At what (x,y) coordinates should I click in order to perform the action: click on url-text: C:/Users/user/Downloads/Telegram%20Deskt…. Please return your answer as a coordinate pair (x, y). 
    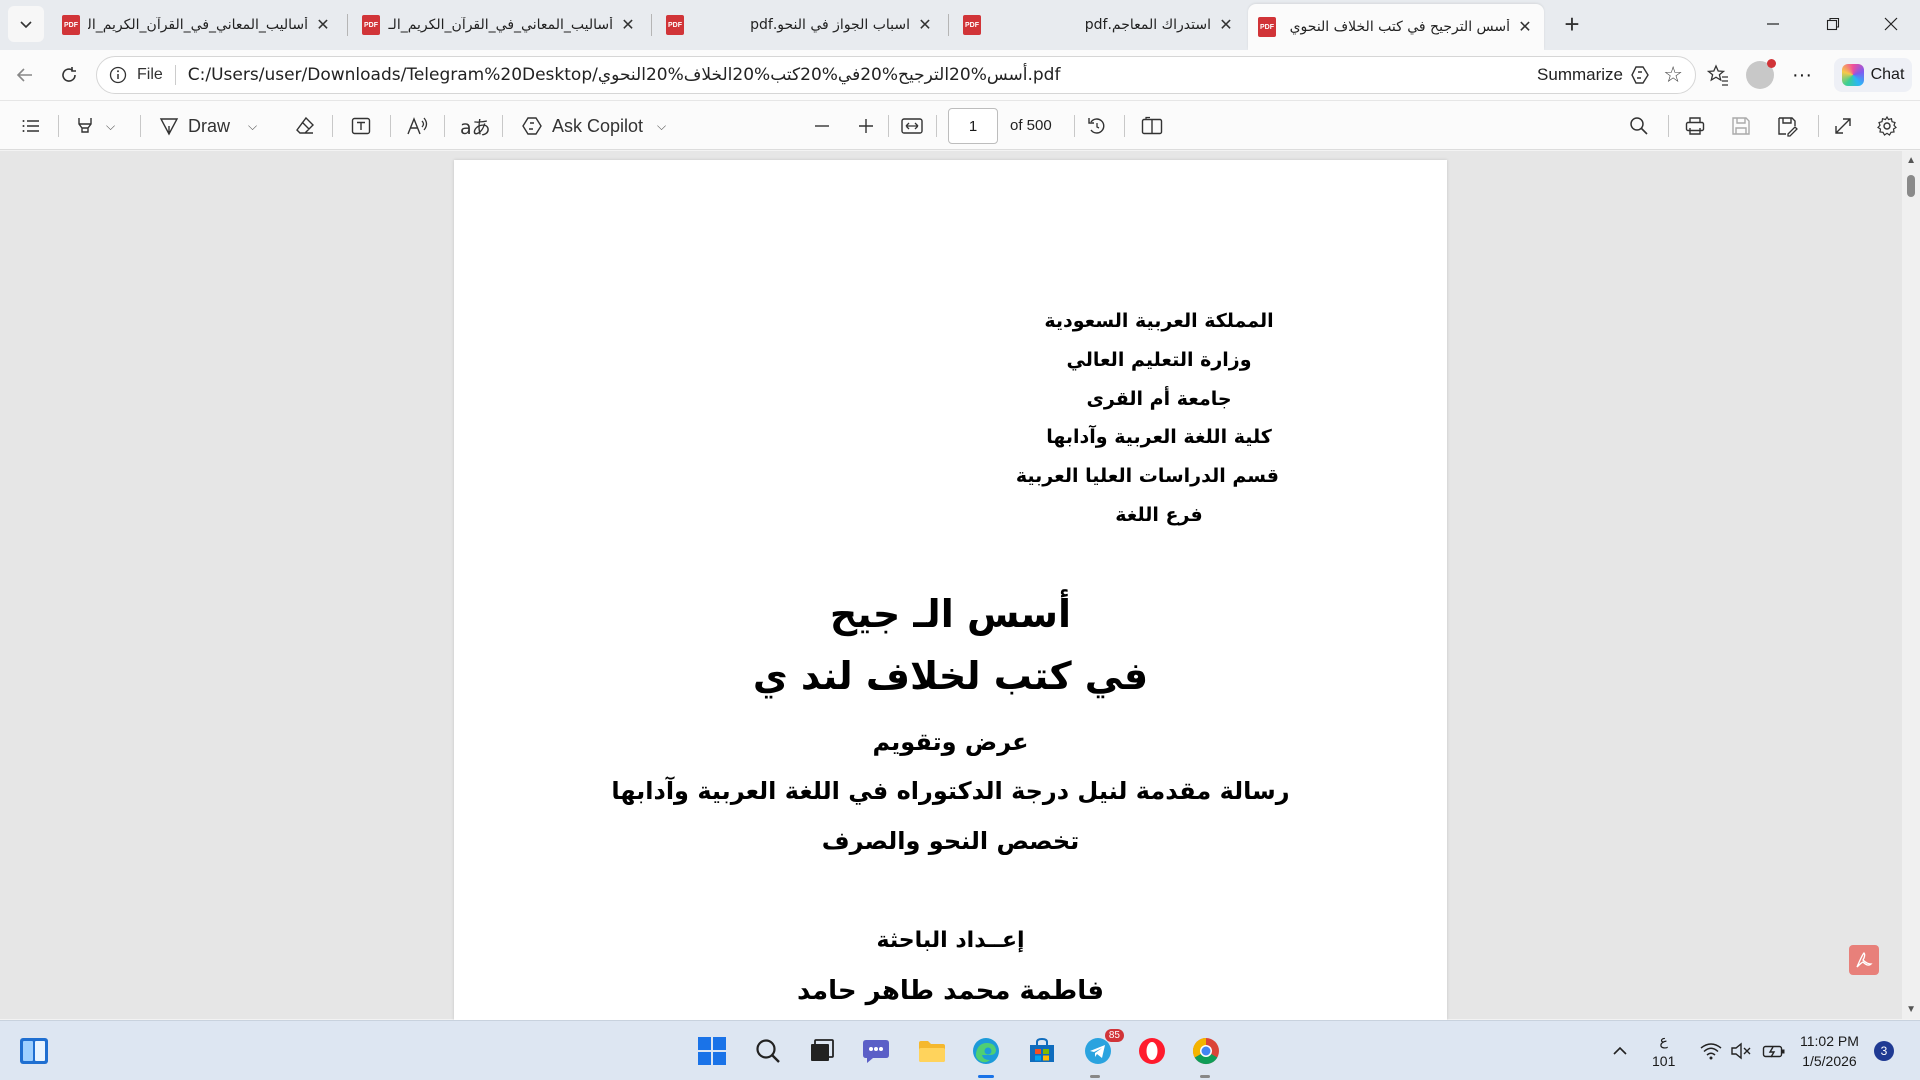
    Looking at the image, I should click on (624, 75).